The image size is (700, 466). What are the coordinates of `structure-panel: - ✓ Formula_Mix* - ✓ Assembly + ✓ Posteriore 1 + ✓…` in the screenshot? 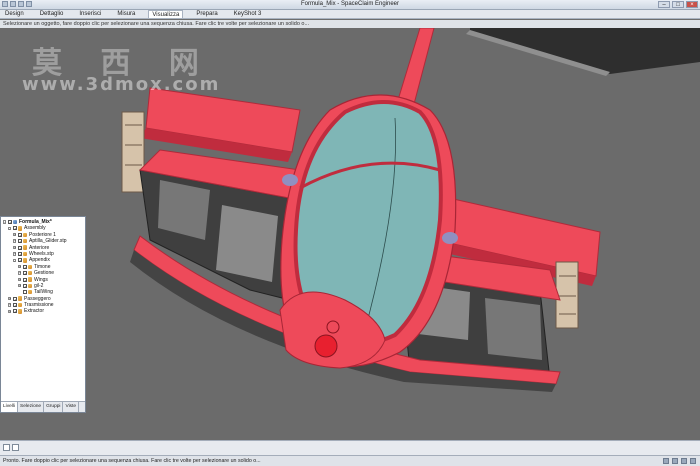 It's located at (43, 314).